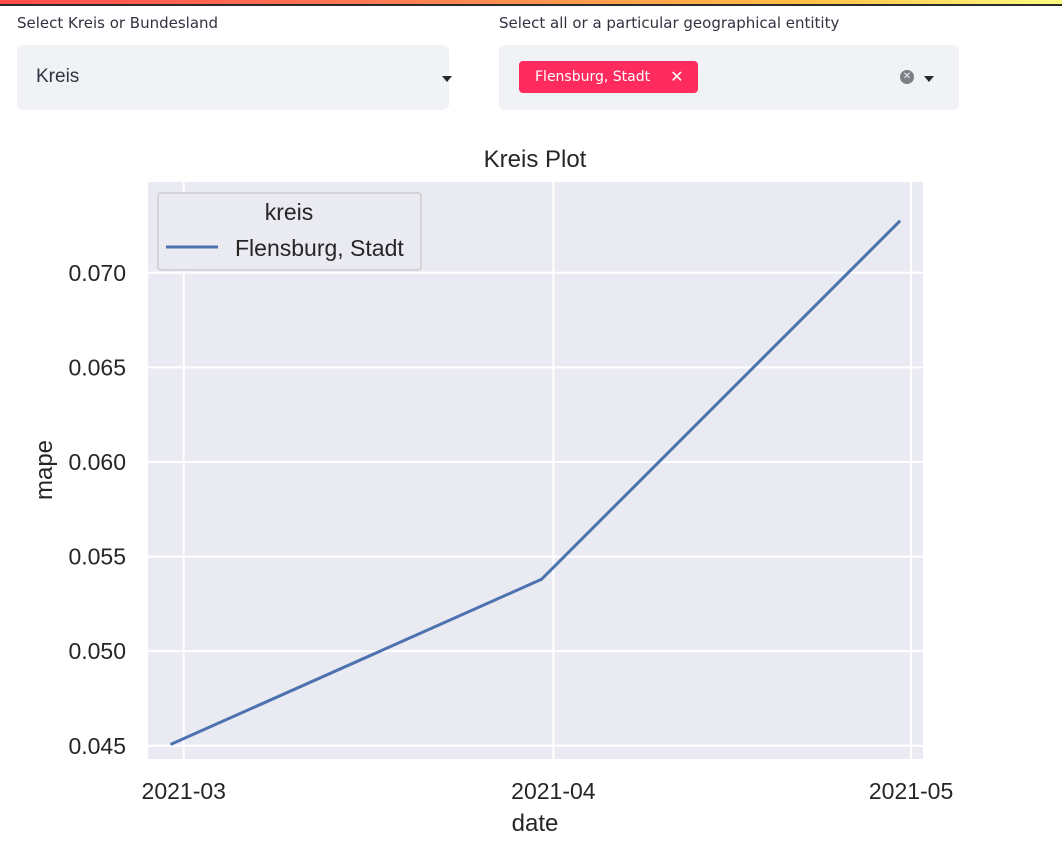  Describe the element at coordinates (911, 791) in the screenshot. I see `x-tick-label: 2021-05` at that location.